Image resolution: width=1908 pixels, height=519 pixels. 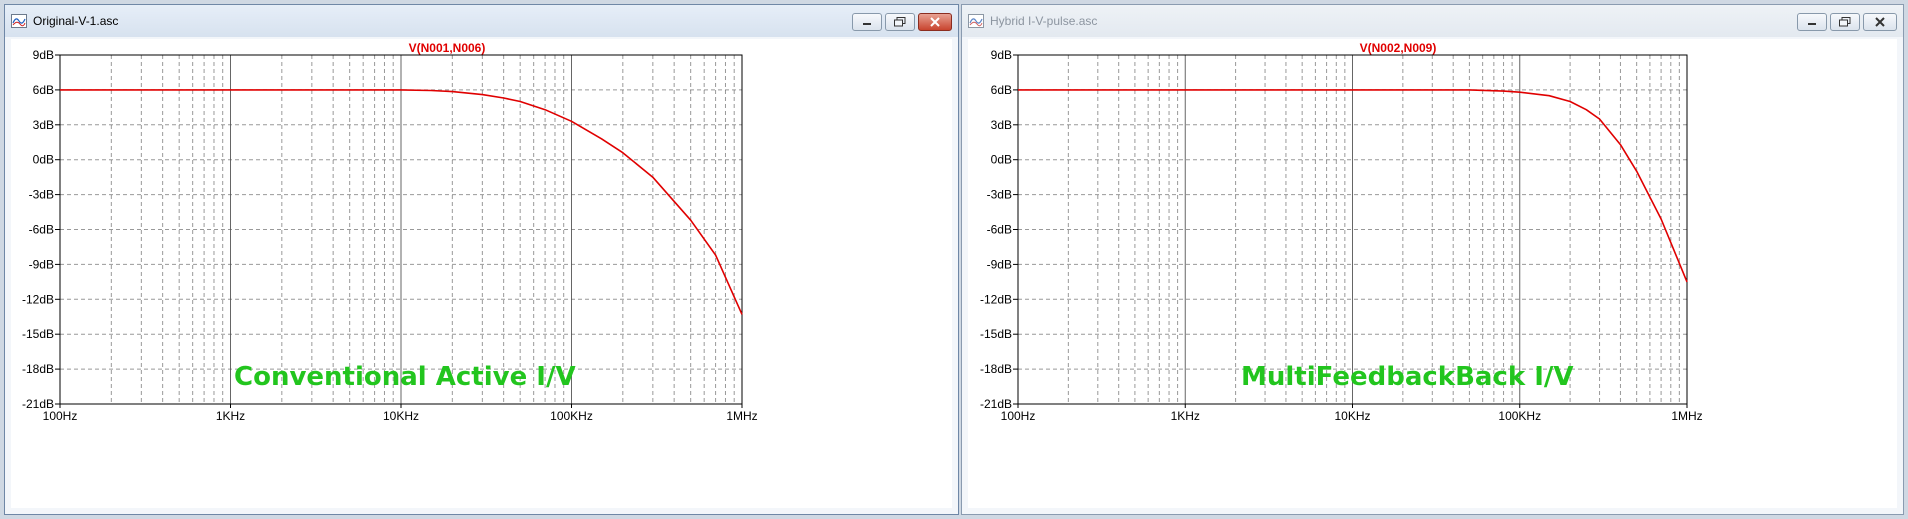 What do you see at coordinates (1432, 21) in the screenshot?
I see `window-titlebar: Hybrid I-V-pulse.asc` at bounding box center [1432, 21].